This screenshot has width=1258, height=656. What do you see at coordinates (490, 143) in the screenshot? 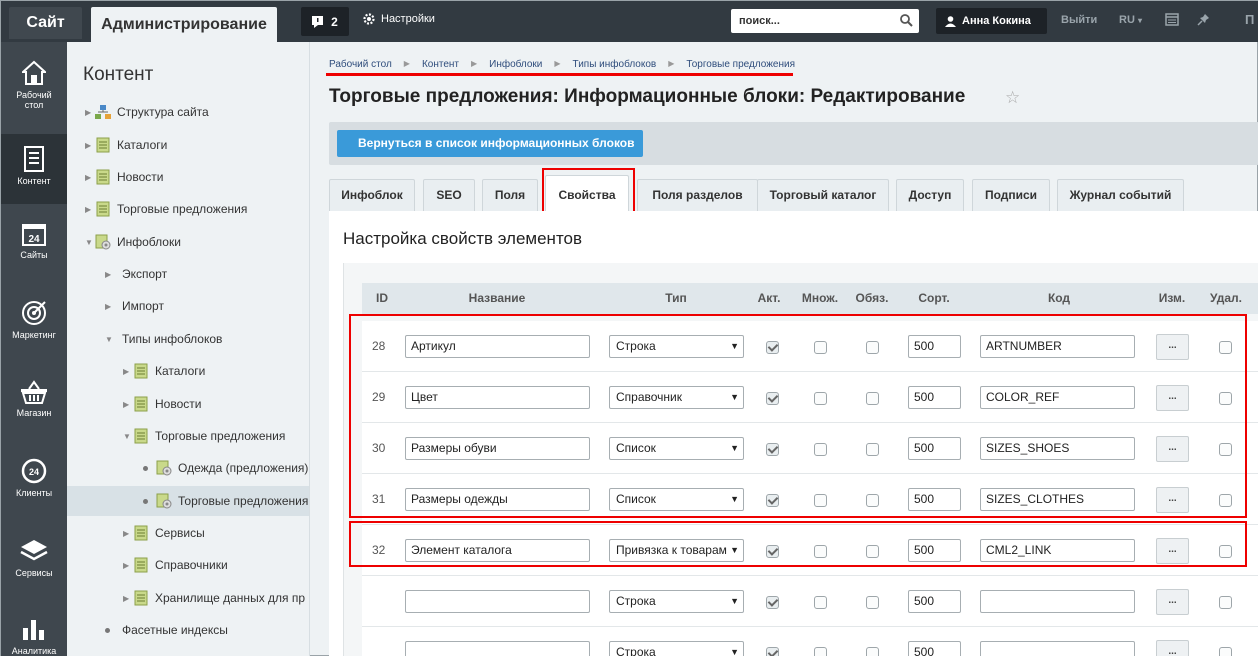
I see `back-to-list-button: Вернуться в список информационных блоков` at bounding box center [490, 143].